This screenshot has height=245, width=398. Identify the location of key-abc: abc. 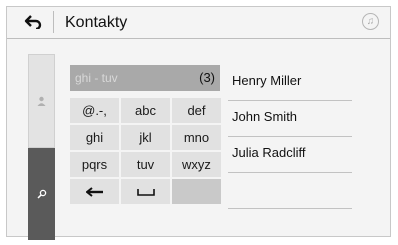
(145, 110).